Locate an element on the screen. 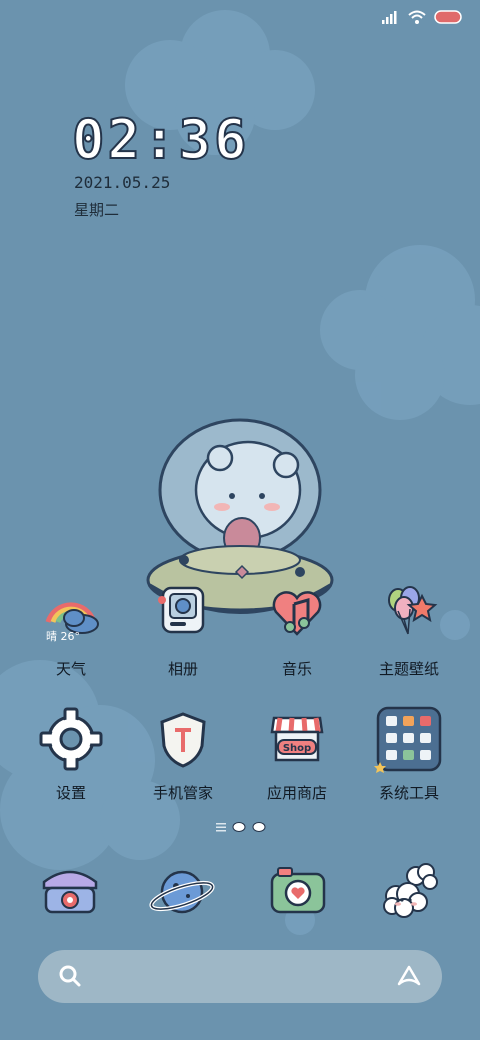  heart-note-icon is located at coordinates (297, 617).